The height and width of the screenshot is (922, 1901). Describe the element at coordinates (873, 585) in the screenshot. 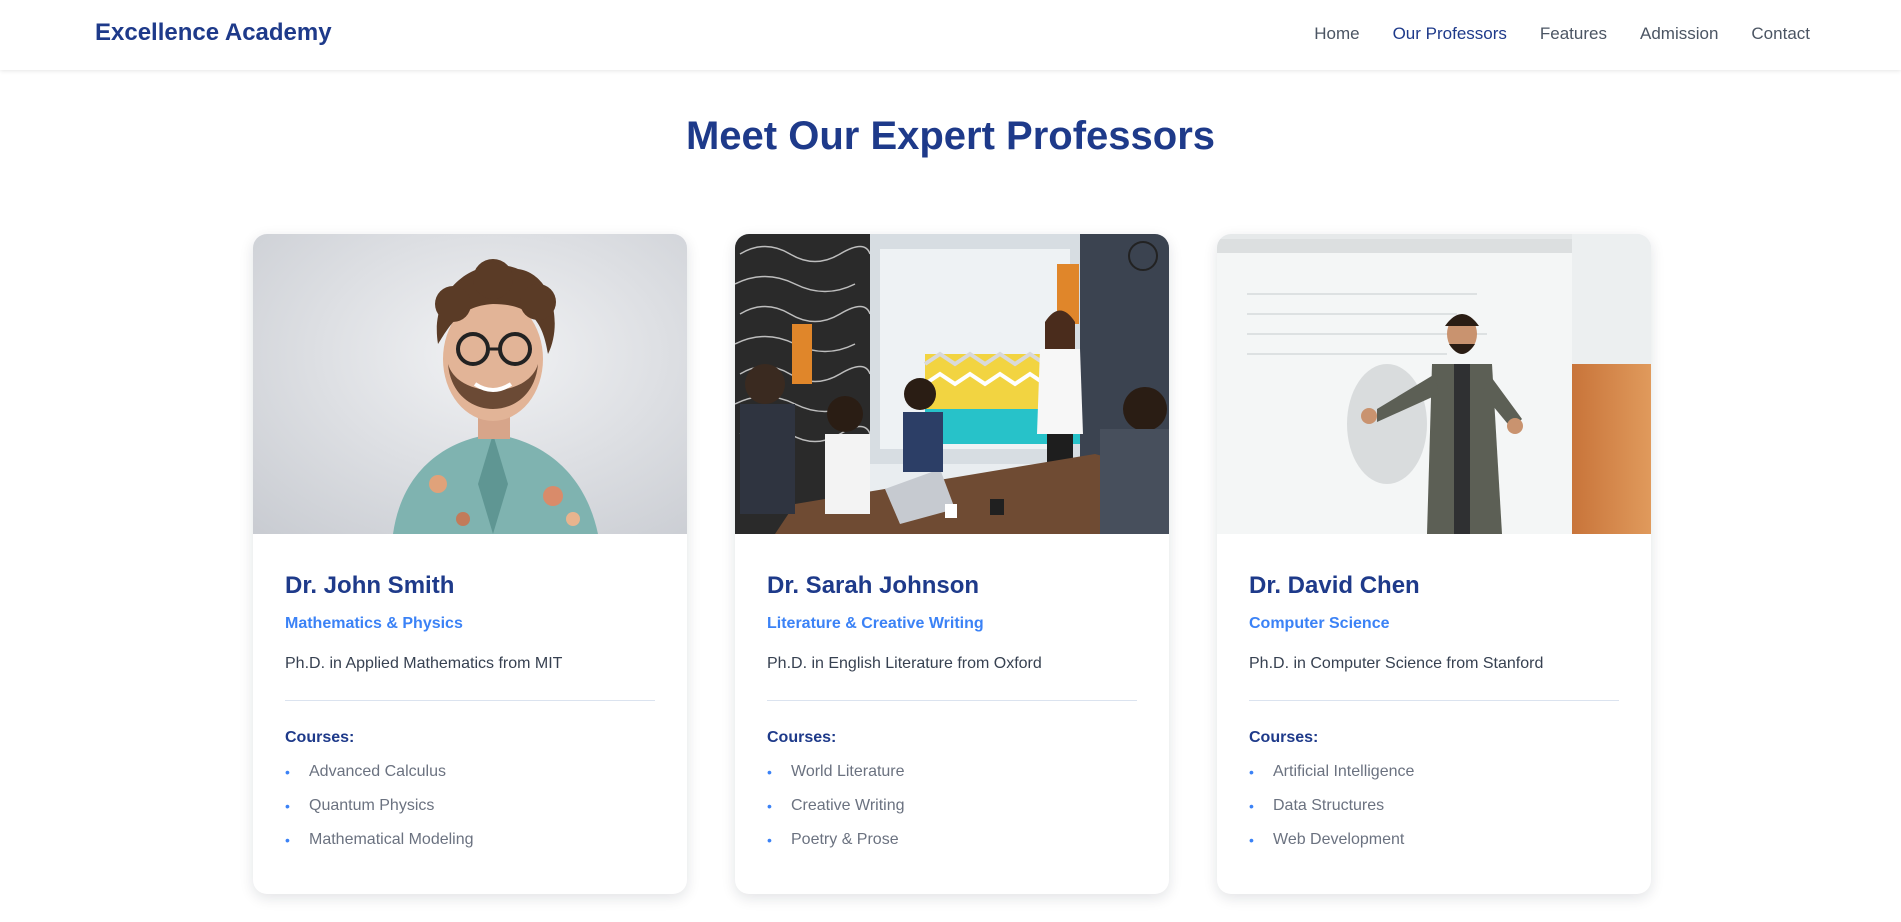

I see `professor-name: Dr. Sarah Johnson` at that location.